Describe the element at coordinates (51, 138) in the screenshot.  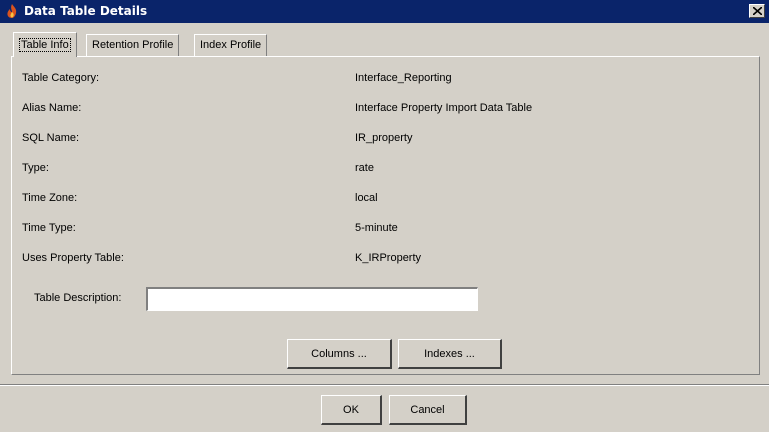
I see `field-label-sql-name: SQL Name:` at that location.